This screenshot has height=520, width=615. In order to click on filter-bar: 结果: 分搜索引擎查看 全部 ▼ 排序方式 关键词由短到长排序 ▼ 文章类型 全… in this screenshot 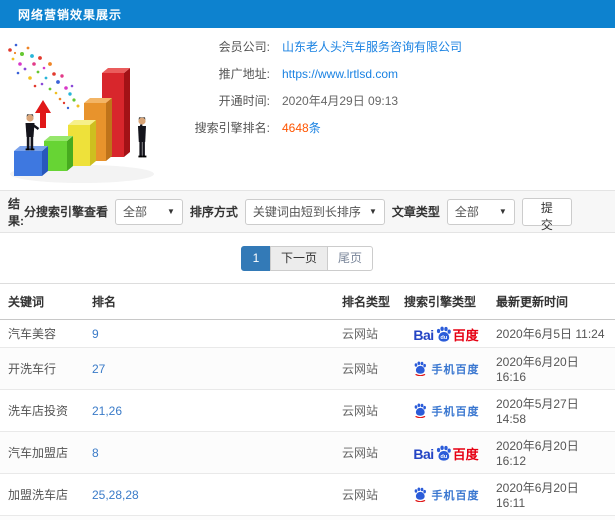, I will do `click(307, 211)`.